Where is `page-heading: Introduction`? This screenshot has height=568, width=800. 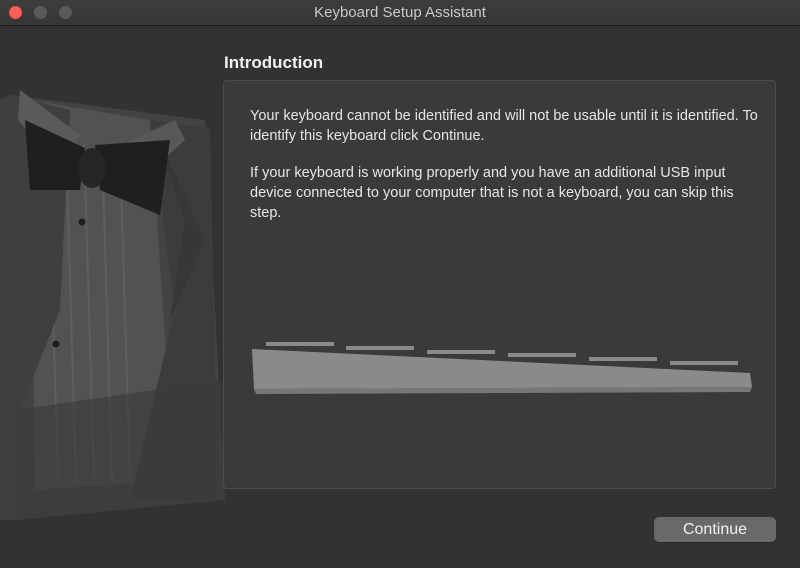
page-heading: Introduction is located at coordinates (274, 62).